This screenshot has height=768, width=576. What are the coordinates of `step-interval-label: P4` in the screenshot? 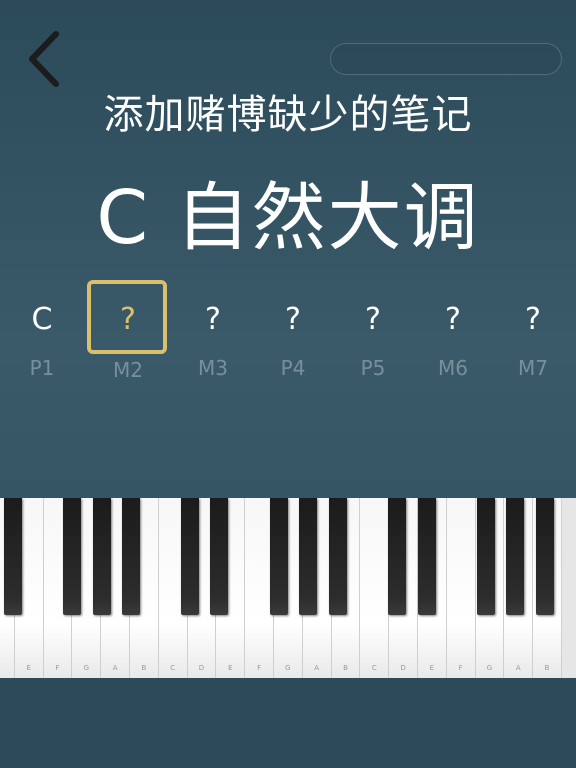 It's located at (293, 368).